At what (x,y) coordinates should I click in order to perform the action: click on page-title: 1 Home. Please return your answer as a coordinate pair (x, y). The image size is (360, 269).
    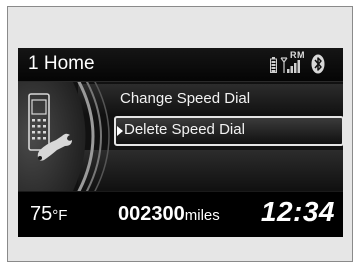
    Looking at the image, I should click on (61, 63).